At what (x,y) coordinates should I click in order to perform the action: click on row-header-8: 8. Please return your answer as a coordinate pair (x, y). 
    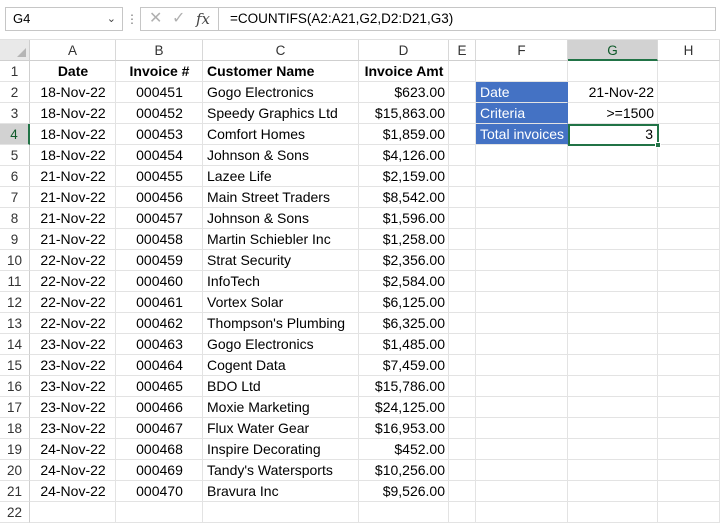
    Looking at the image, I should click on (15, 218).